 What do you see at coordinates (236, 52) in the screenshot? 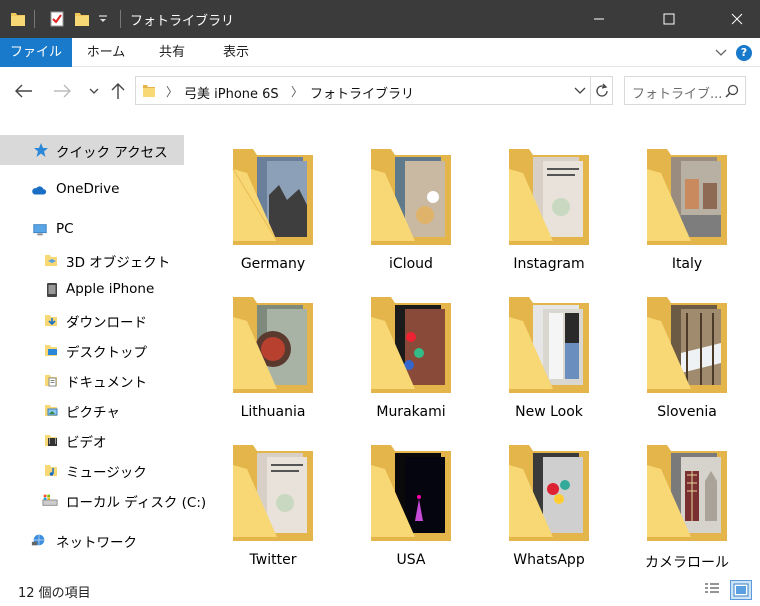
I see `tab-view: 表示` at bounding box center [236, 52].